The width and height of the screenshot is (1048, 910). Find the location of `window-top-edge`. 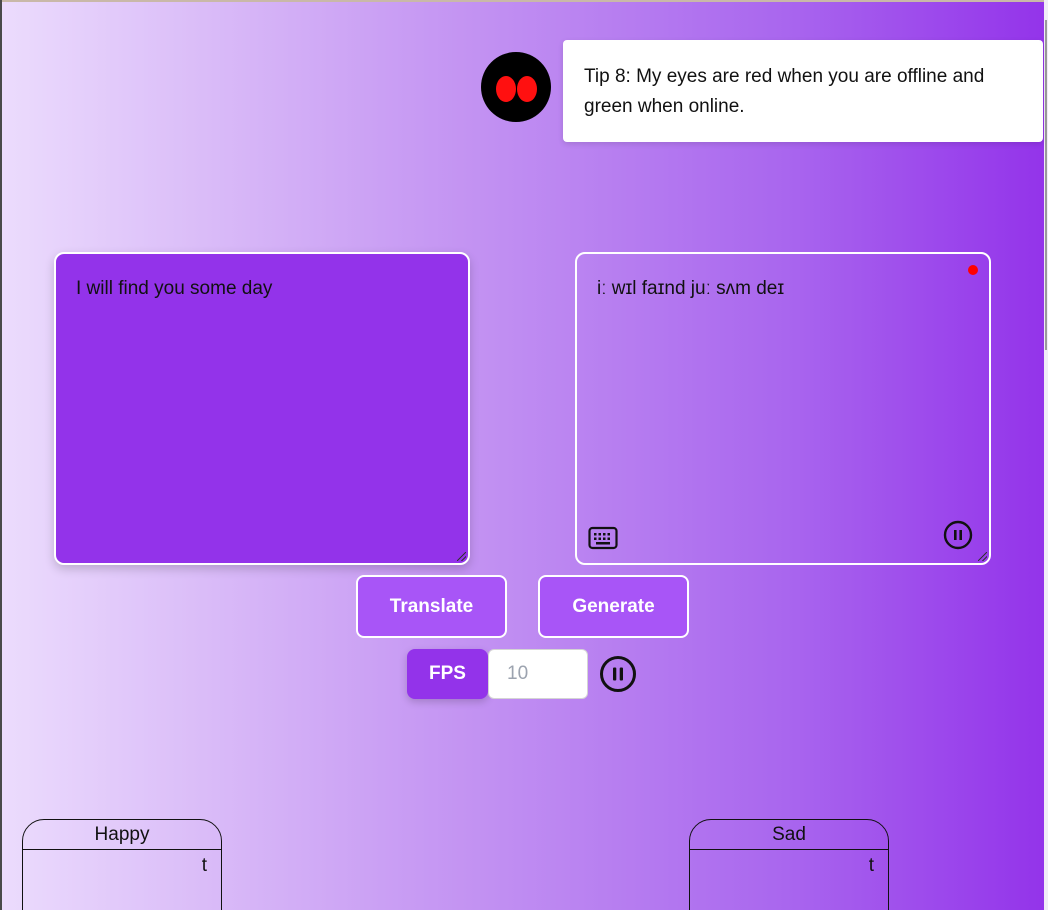

window-top-edge is located at coordinates (524, 1).